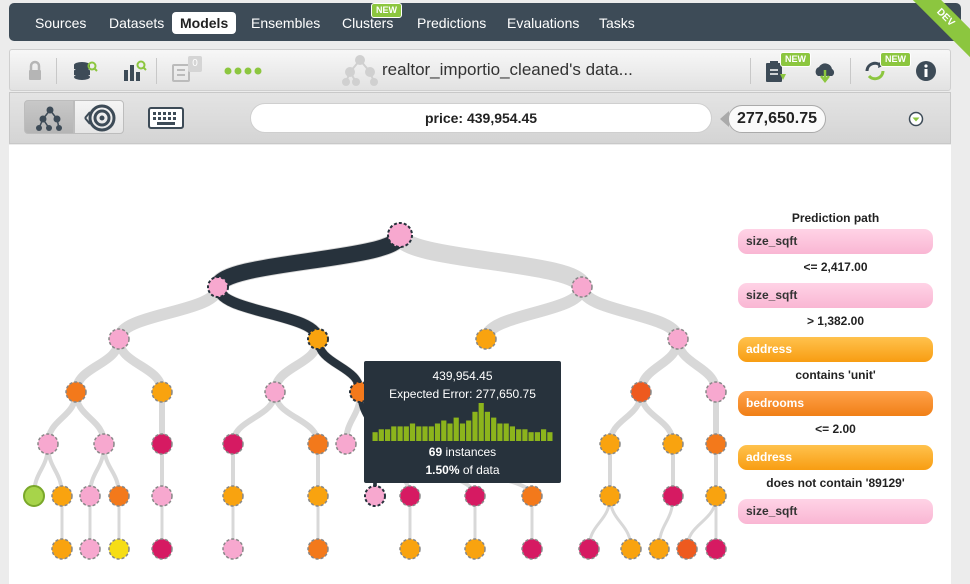 The height and width of the screenshot is (584, 970). I want to click on model-toolbar: 0 realtor_importio_cleaned's data... NEW, so click(480, 70).